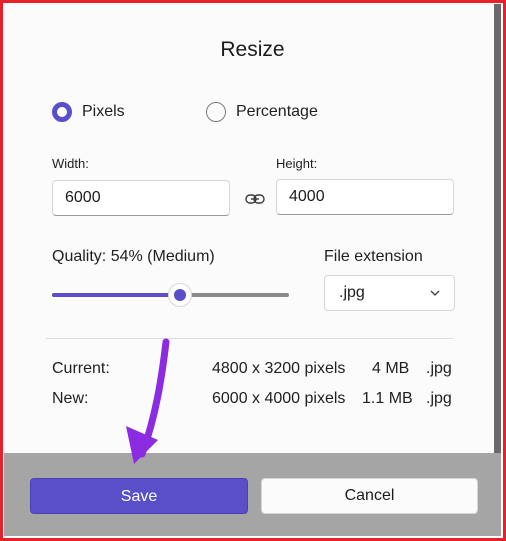  Describe the element at coordinates (70, 398) in the screenshot. I see `new-label: New:` at that location.